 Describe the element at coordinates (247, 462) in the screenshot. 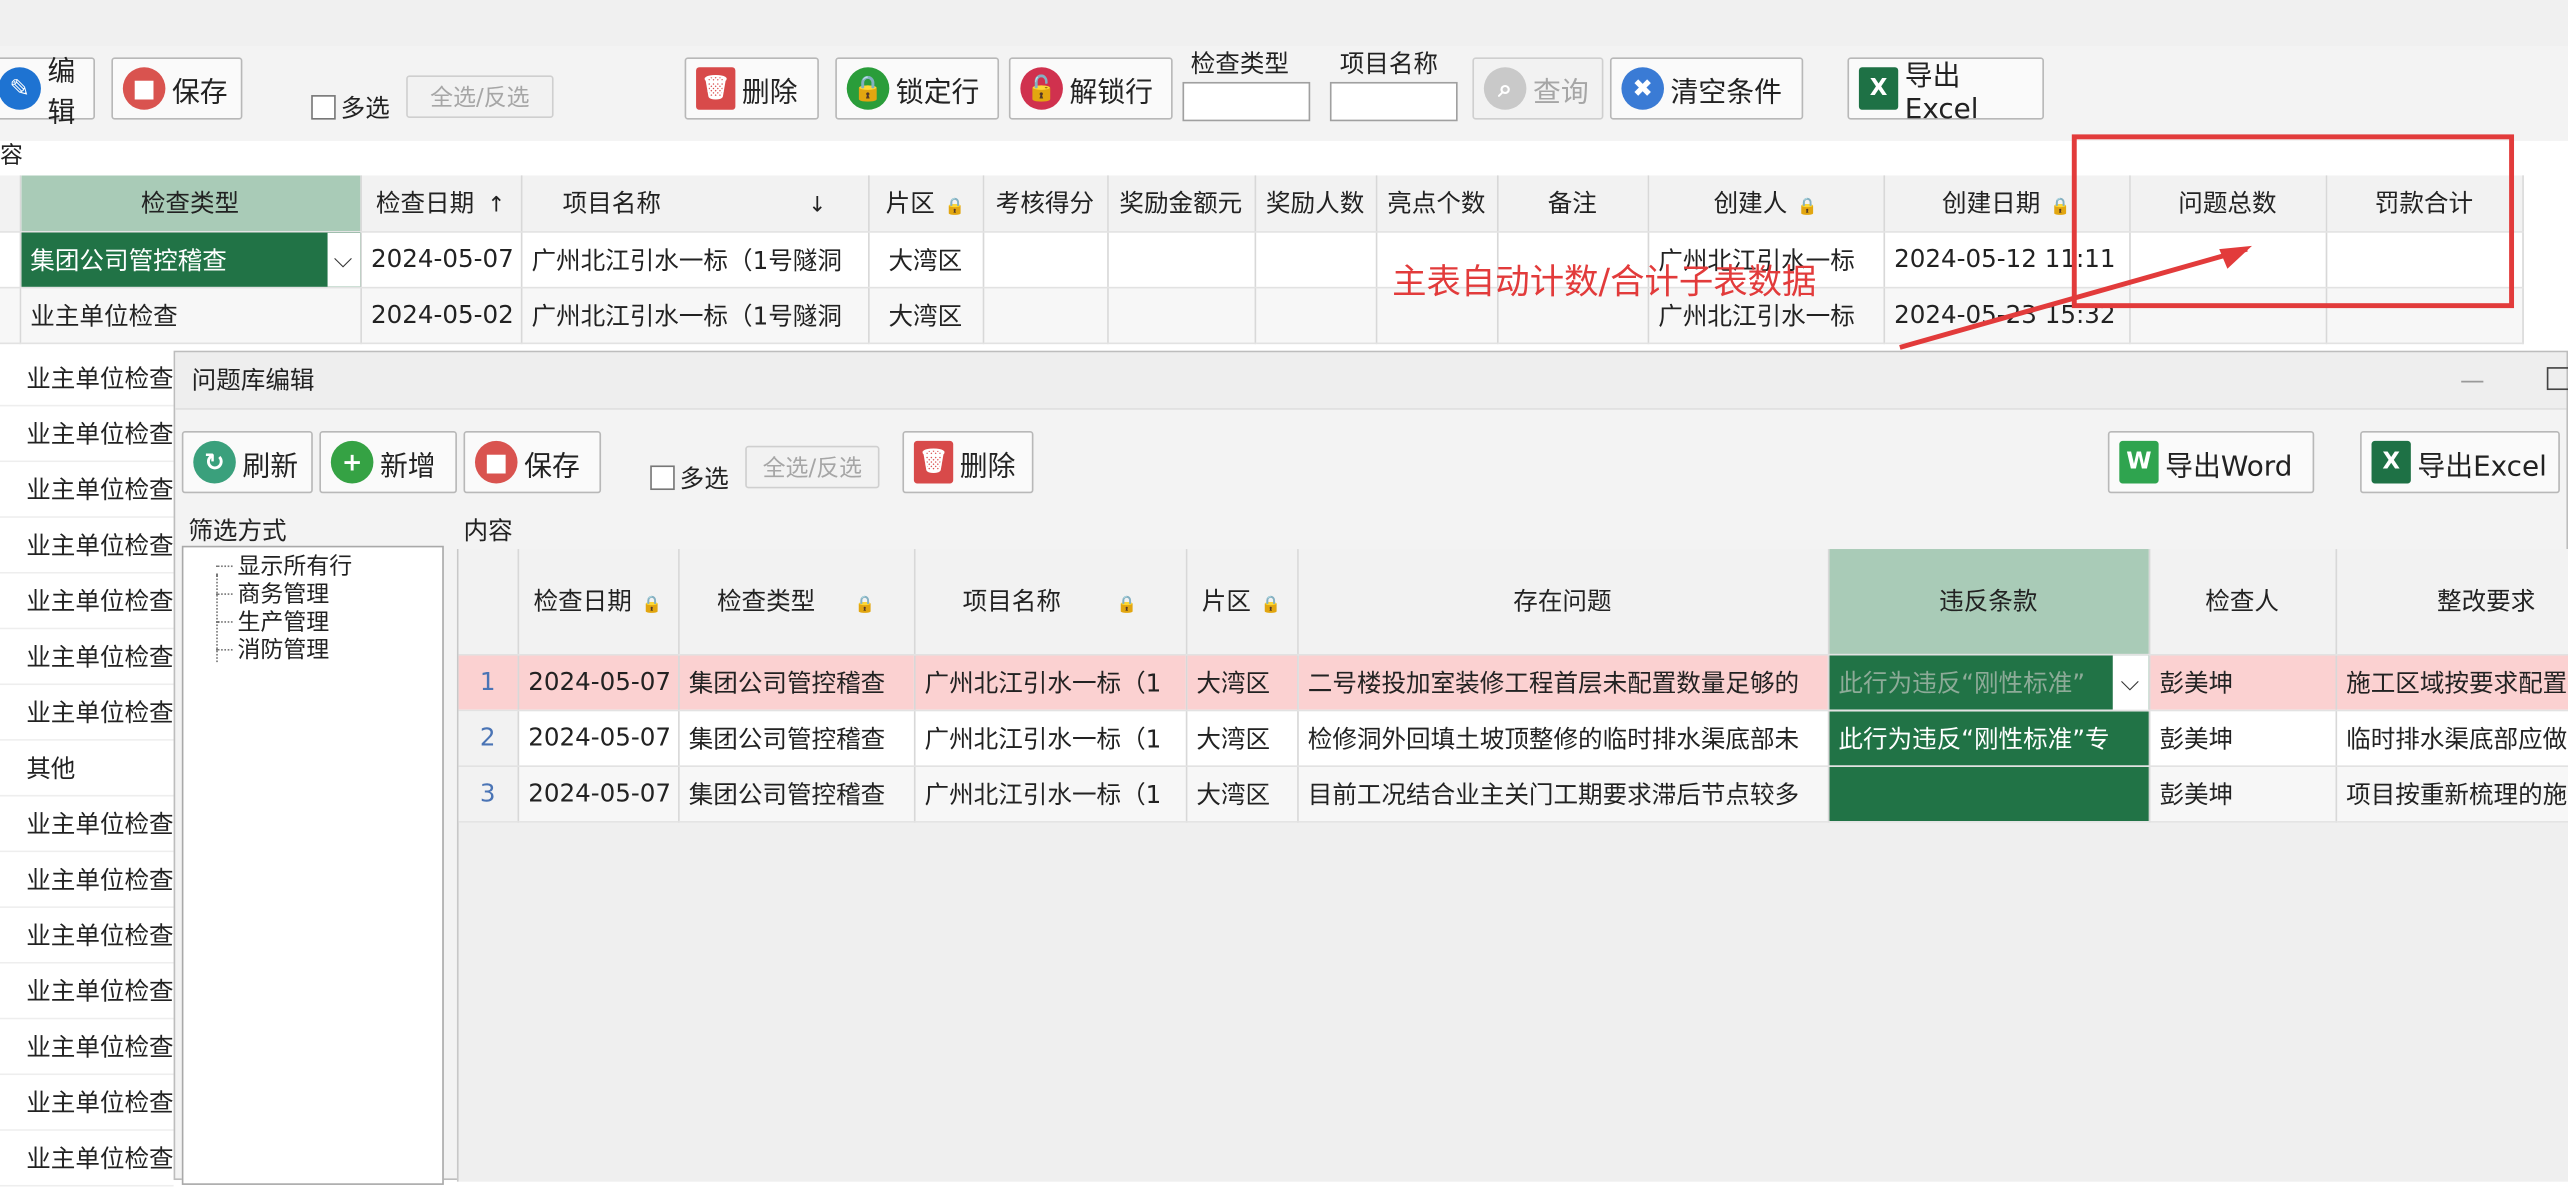

I see `refresh-button: ↻ 刷新` at that location.